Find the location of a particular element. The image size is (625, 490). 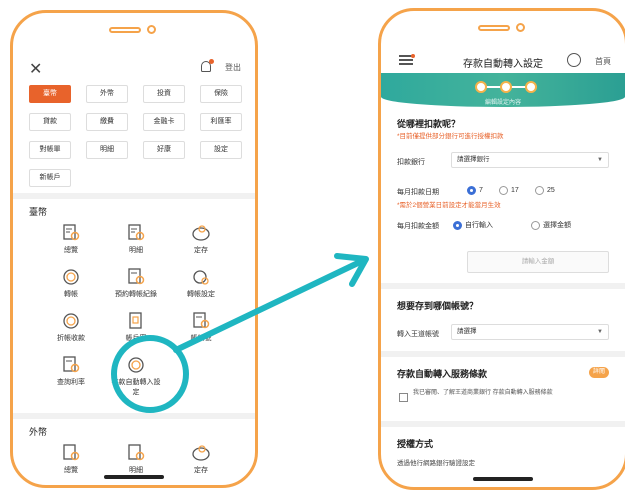

help-icon is located at coordinates (574, 60).